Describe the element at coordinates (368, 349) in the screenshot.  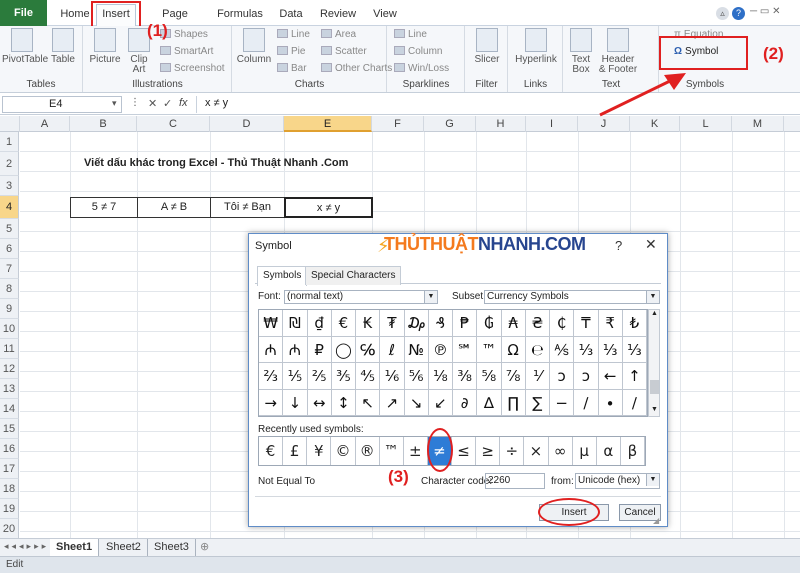
I see `symbol-cell: ℅` at that location.